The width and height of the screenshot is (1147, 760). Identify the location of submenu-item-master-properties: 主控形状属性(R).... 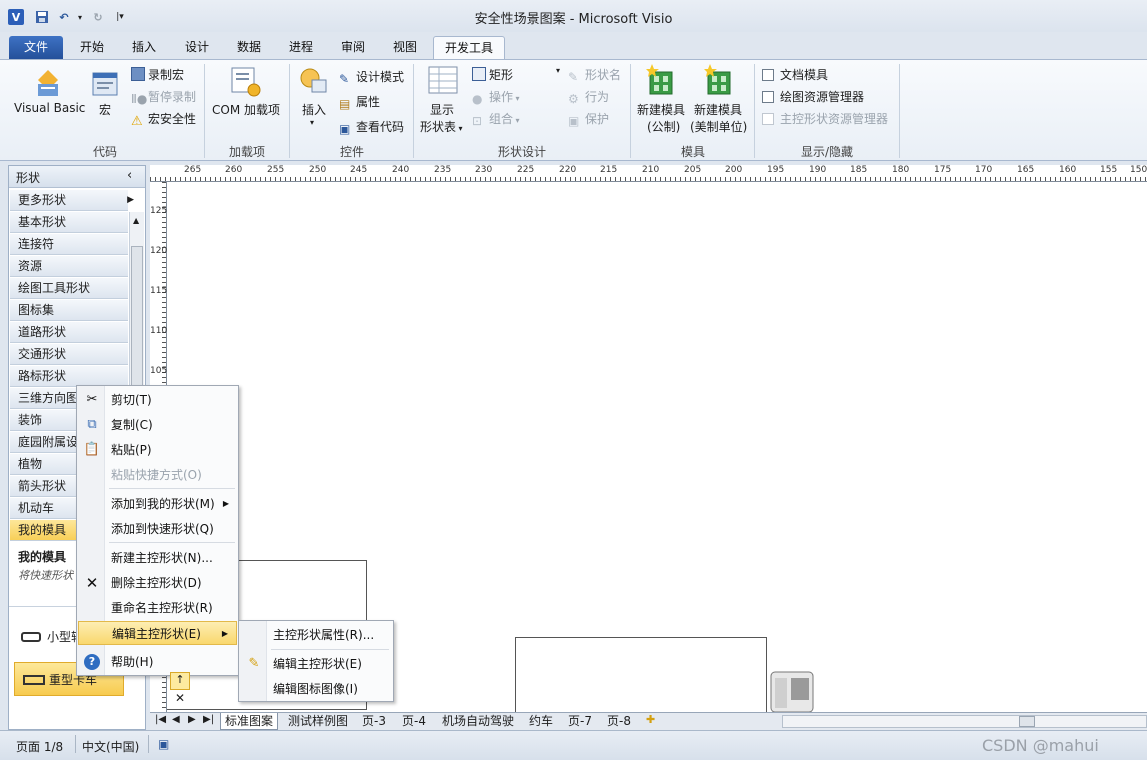
(316, 635).